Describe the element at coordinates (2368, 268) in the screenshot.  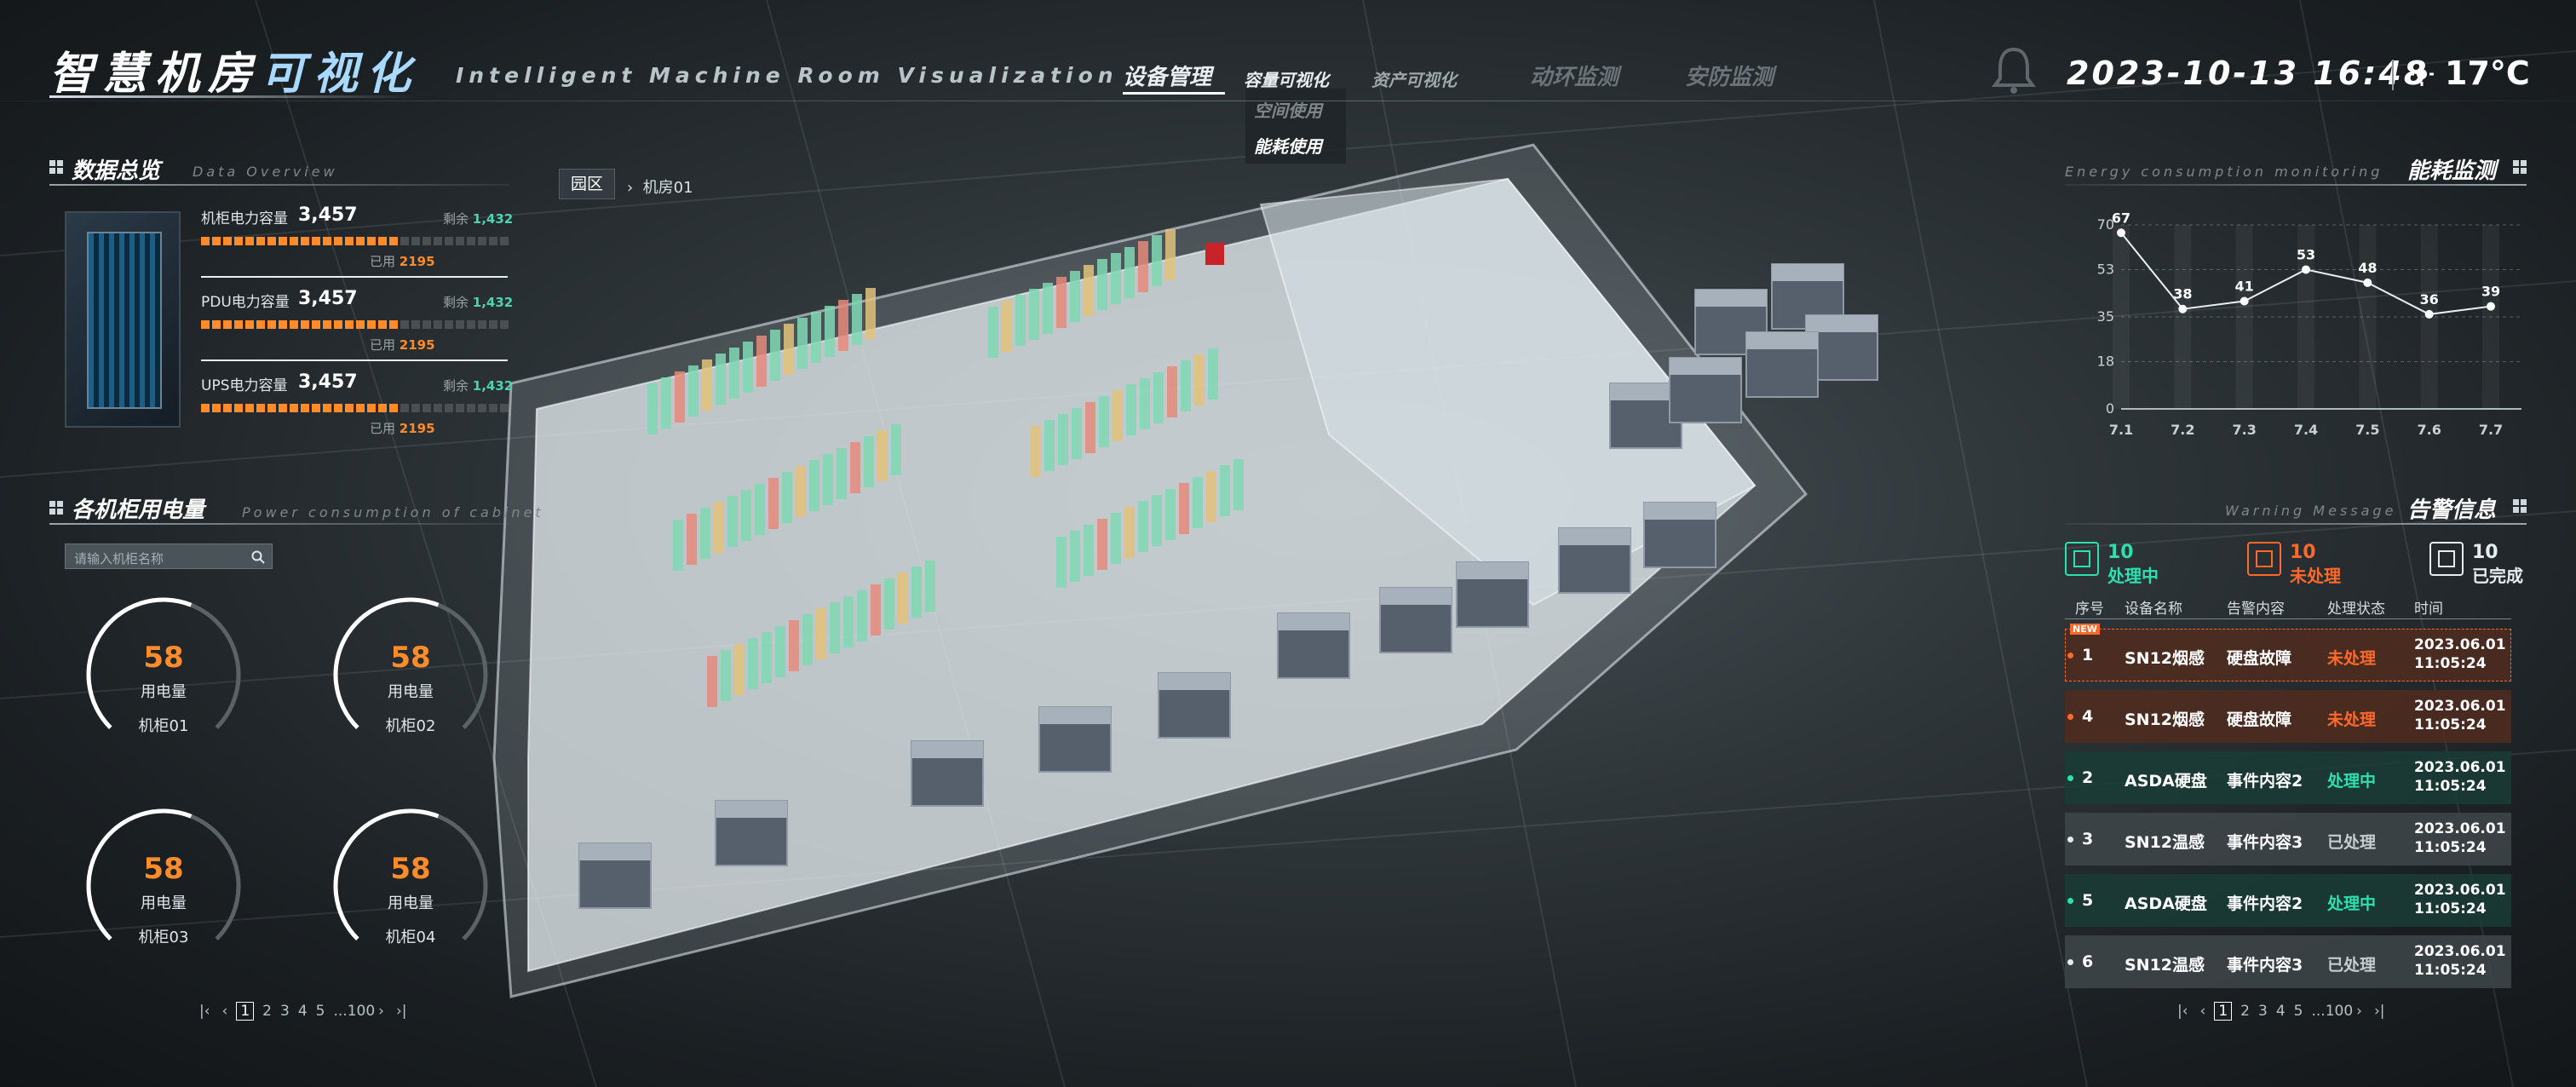
I see `data-label: 48` at that location.